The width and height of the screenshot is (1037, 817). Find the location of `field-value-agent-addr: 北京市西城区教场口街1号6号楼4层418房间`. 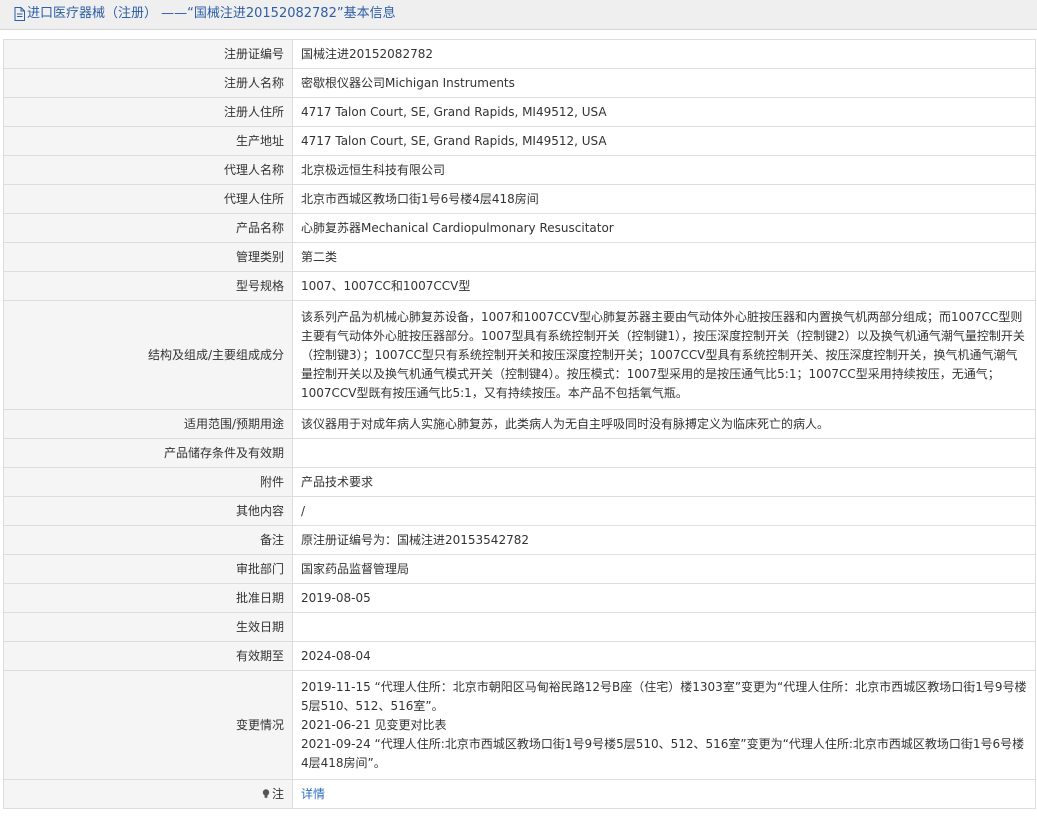

field-value-agent-addr: 北京市西城区教场口街1号6号楼4层418房间 is located at coordinates (664, 199).